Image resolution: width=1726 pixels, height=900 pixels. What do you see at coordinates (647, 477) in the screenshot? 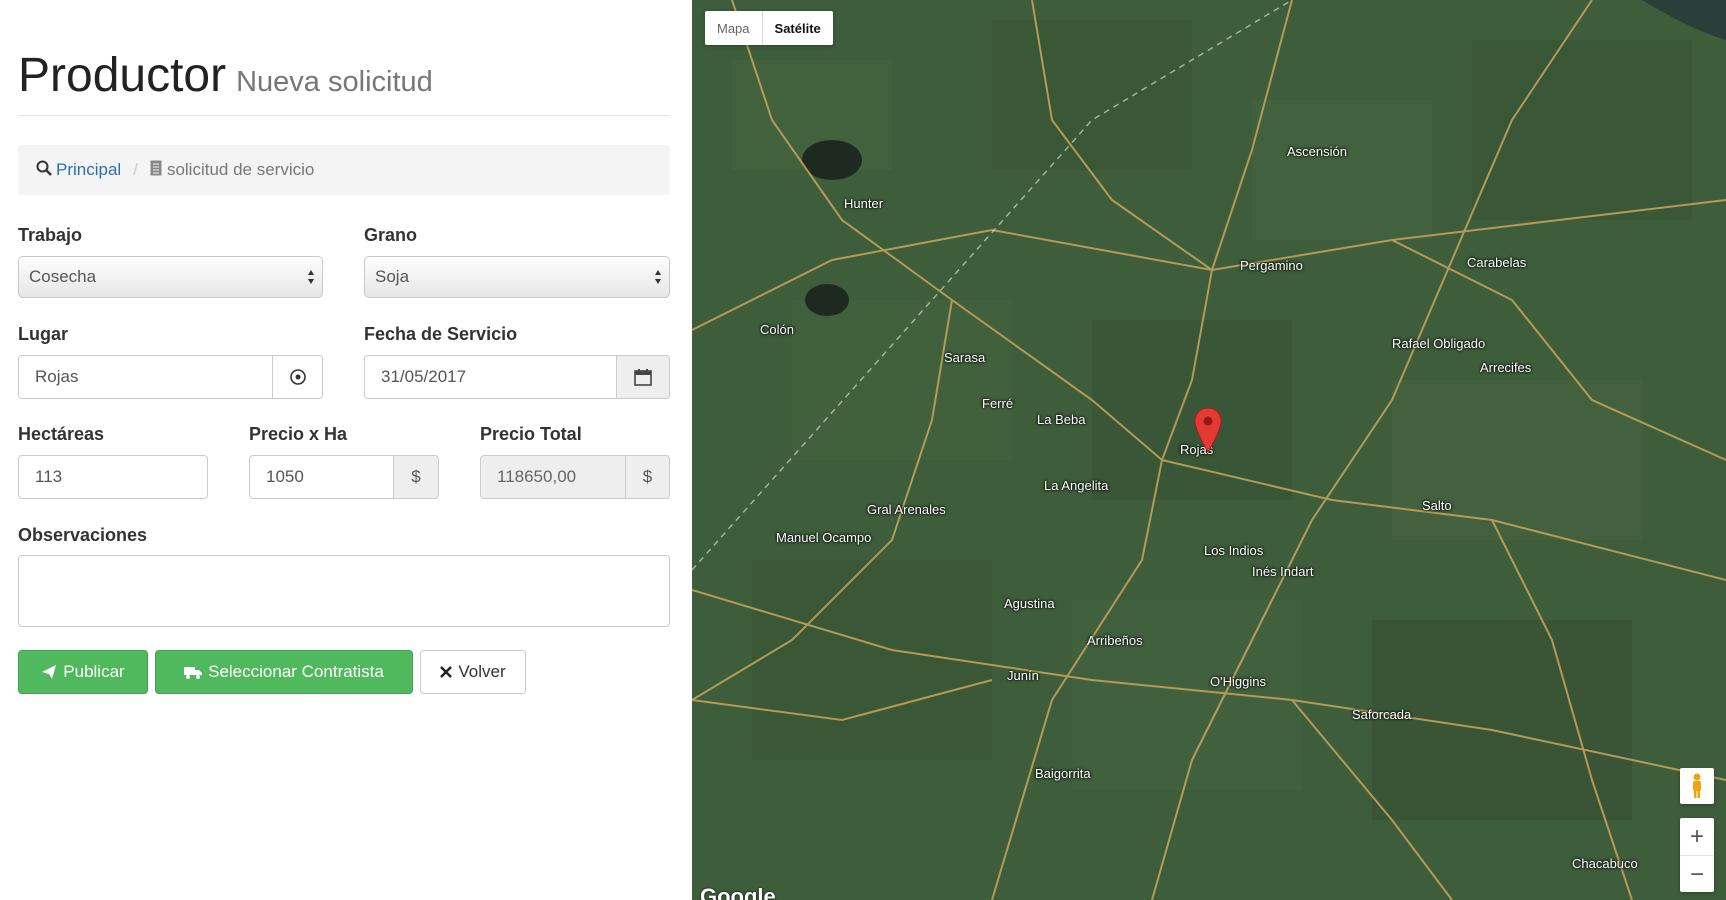
I see `precio-total-currency: $` at bounding box center [647, 477].